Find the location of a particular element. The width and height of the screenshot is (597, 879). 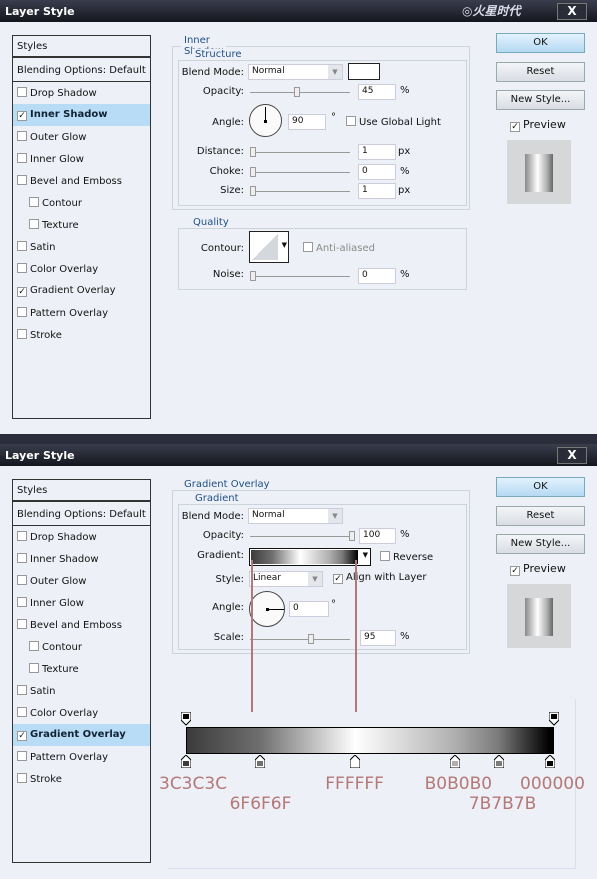

contour-picker: ▼ is located at coordinates (269, 247).